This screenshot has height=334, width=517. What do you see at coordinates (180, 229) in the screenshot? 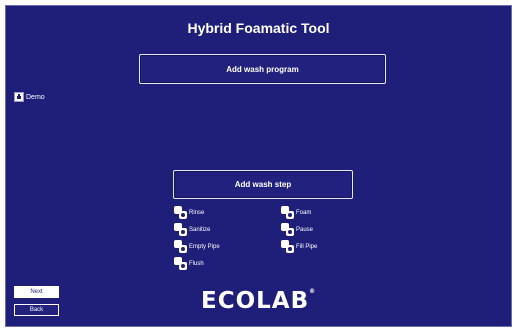
I see `sanitize-step-icon` at bounding box center [180, 229].